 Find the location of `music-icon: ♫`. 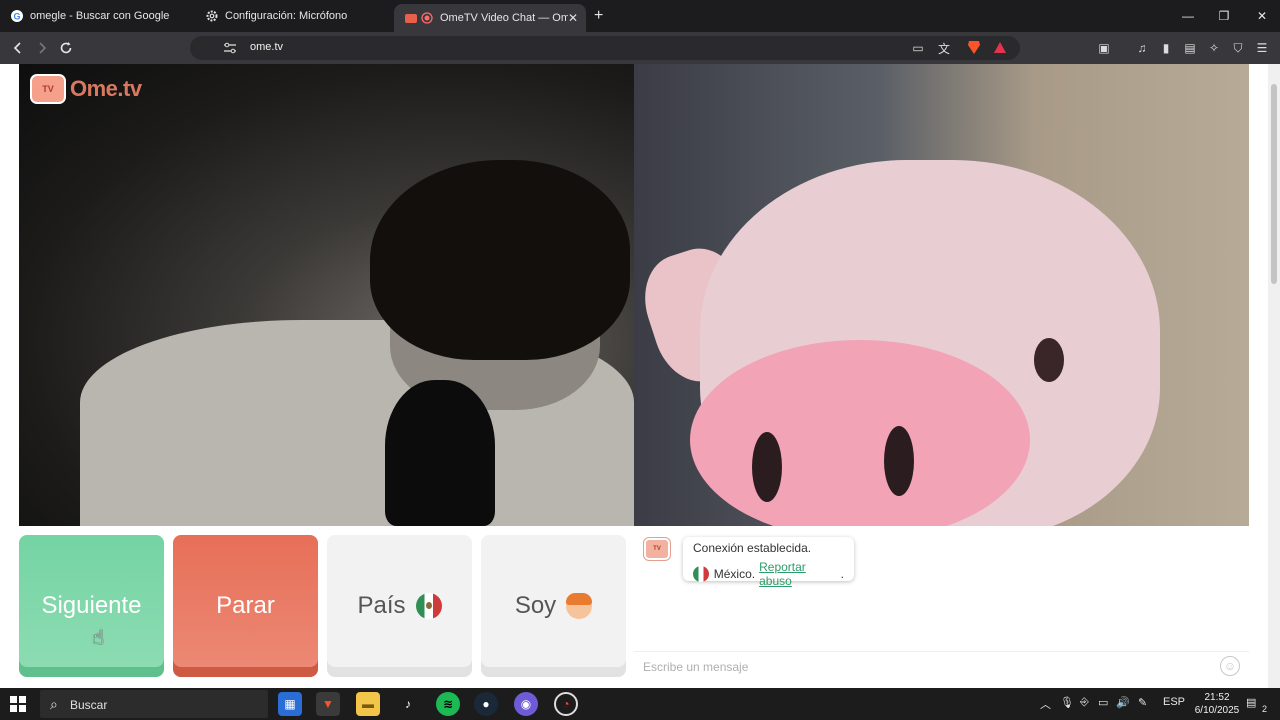

music-icon: ♫ is located at coordinates (1142, 48).